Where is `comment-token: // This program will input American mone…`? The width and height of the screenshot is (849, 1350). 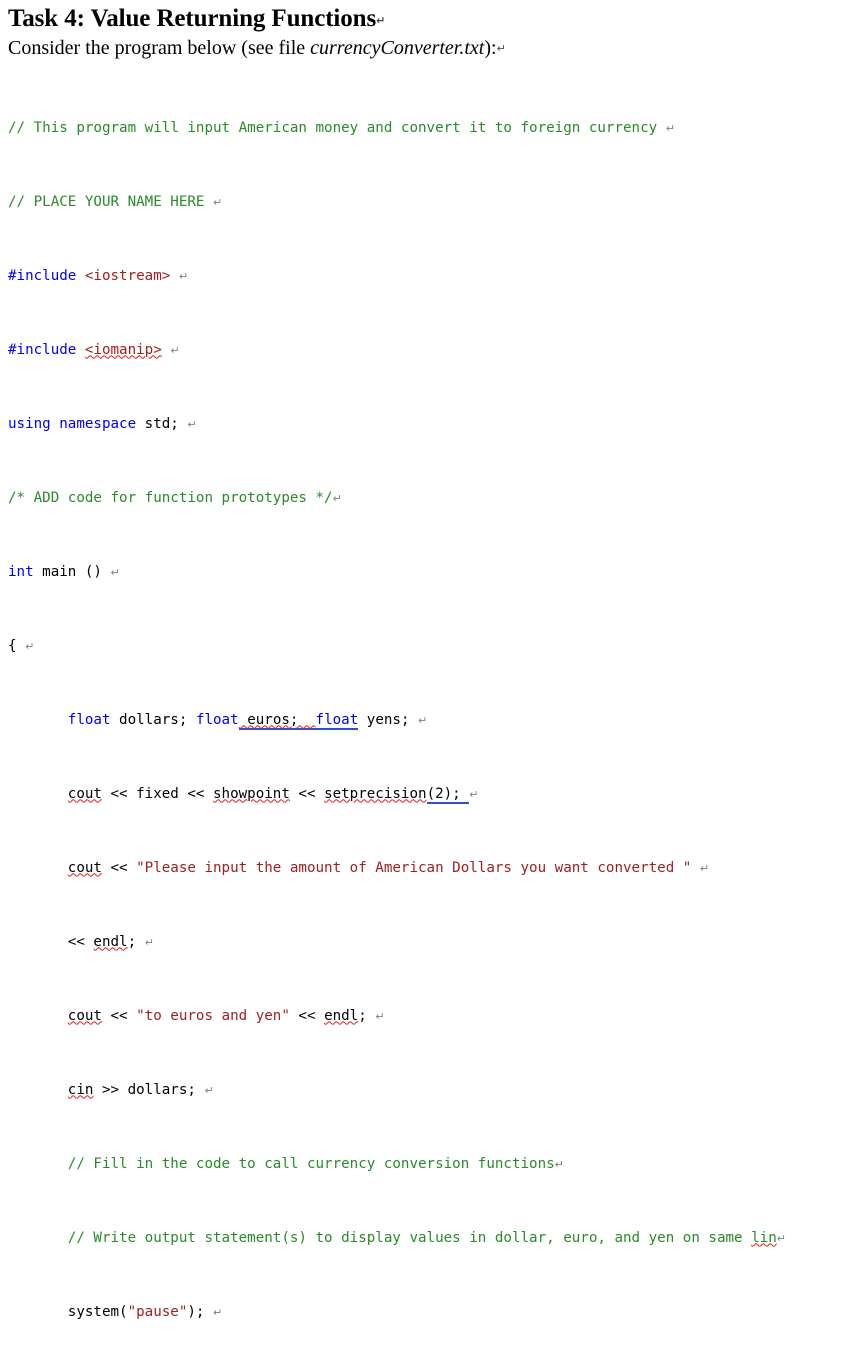
comment-token: // This program will input American mone… is located at coordinates (337, 127).